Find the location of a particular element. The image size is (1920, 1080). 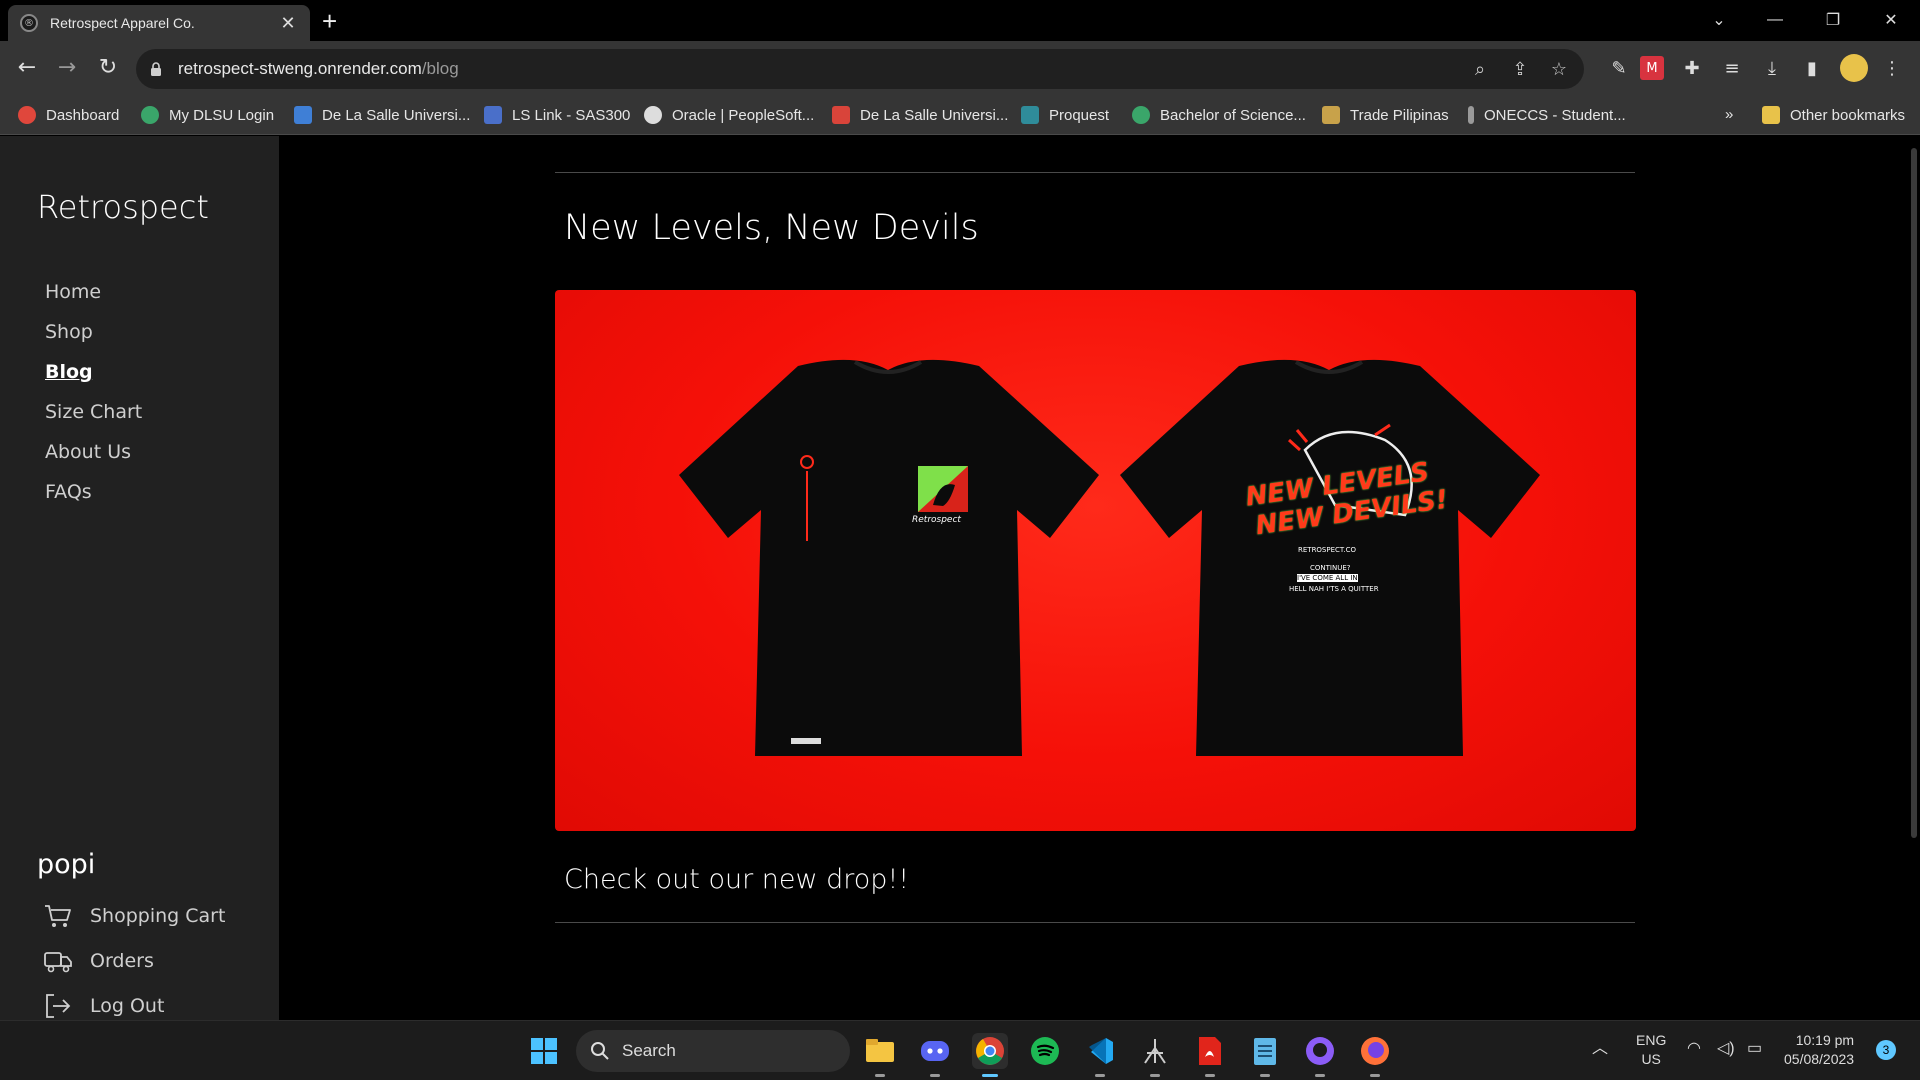

shopping-cart-link: Shopping Cart is located at coordinates (134, 916).